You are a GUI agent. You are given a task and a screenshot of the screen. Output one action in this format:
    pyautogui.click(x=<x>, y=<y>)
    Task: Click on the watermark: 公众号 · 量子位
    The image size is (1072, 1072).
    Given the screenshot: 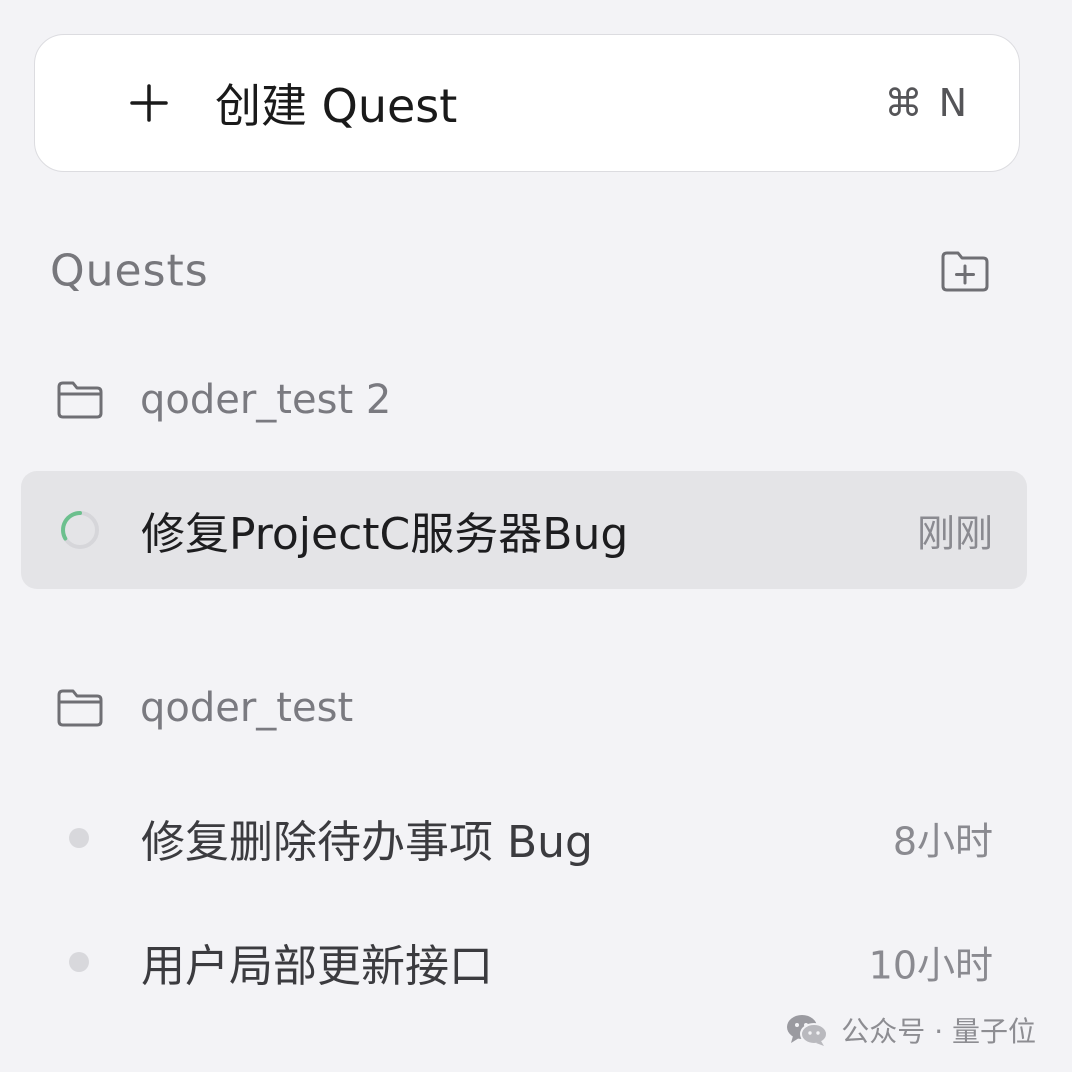 What is the action you would take?
    pyautogui.click(x=910, y=1030)
    